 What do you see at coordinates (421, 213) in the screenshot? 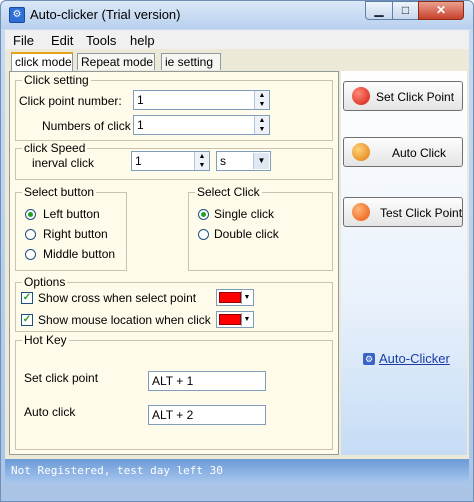
I see `test-click-point-label: Test Click Point` at bounding box center [421, 213].